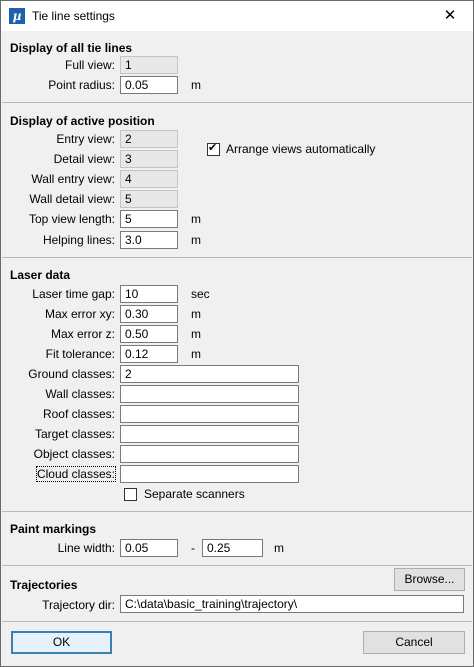 Image resolution: width=474 pixels, height=667 pixels. I want to click on fit-tolerance-field: 0.12, so click(149, 354).